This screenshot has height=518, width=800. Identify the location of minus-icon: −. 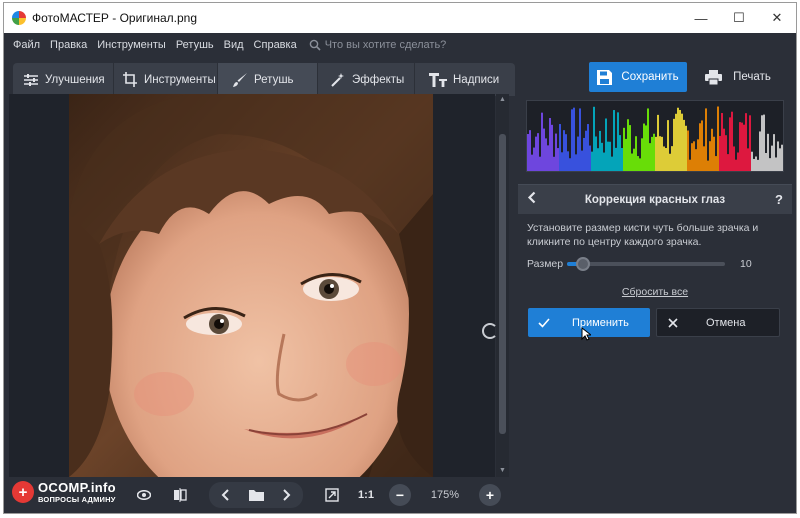
(400, 495).